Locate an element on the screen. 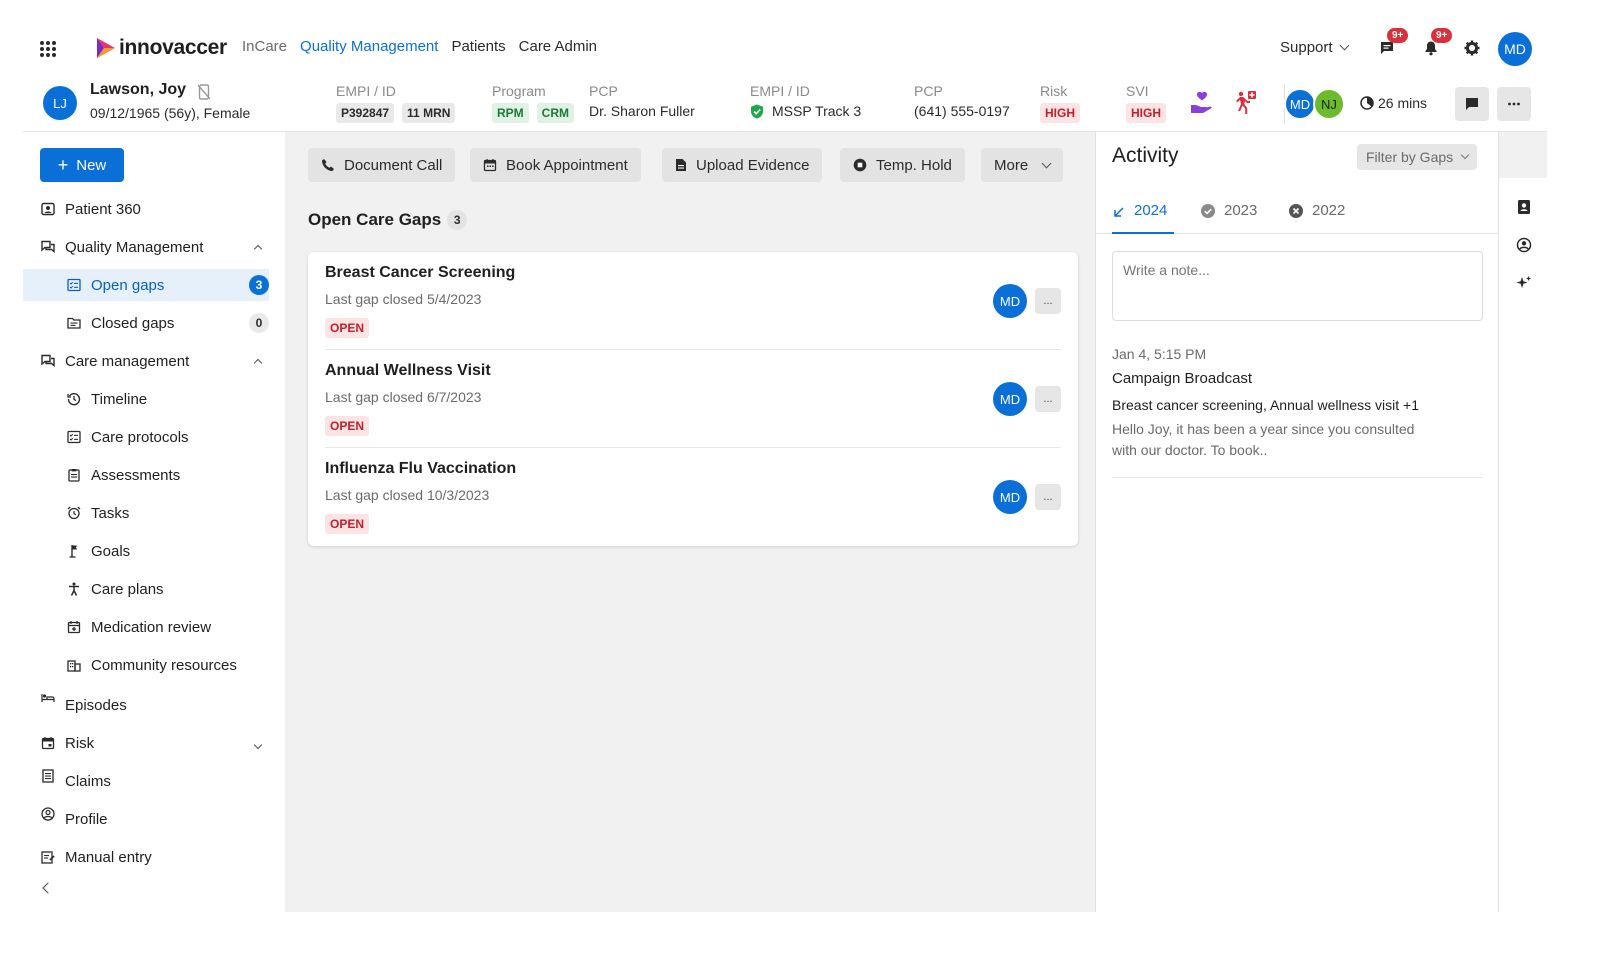 The width and height of the screenshot is (1613, 960). stop-circle-icon is located at coordinates (860, 165).